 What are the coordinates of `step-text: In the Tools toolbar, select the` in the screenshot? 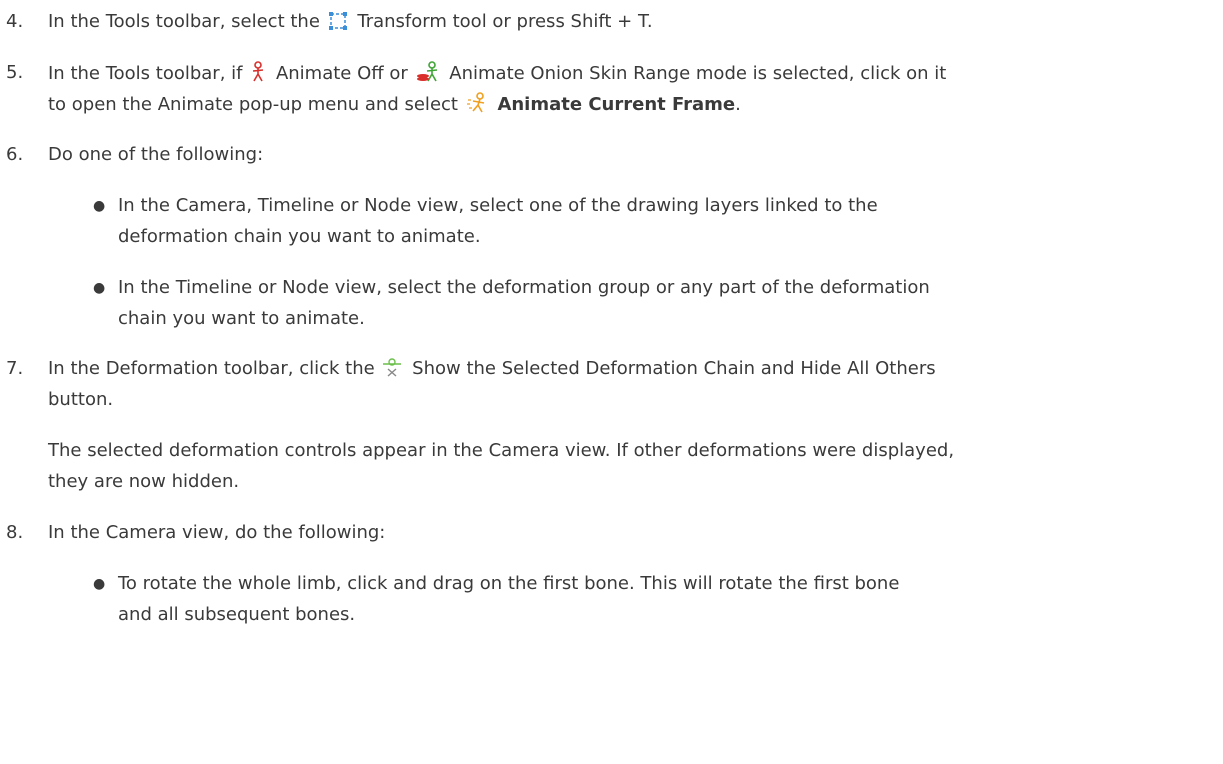 It's located at (184, 21).